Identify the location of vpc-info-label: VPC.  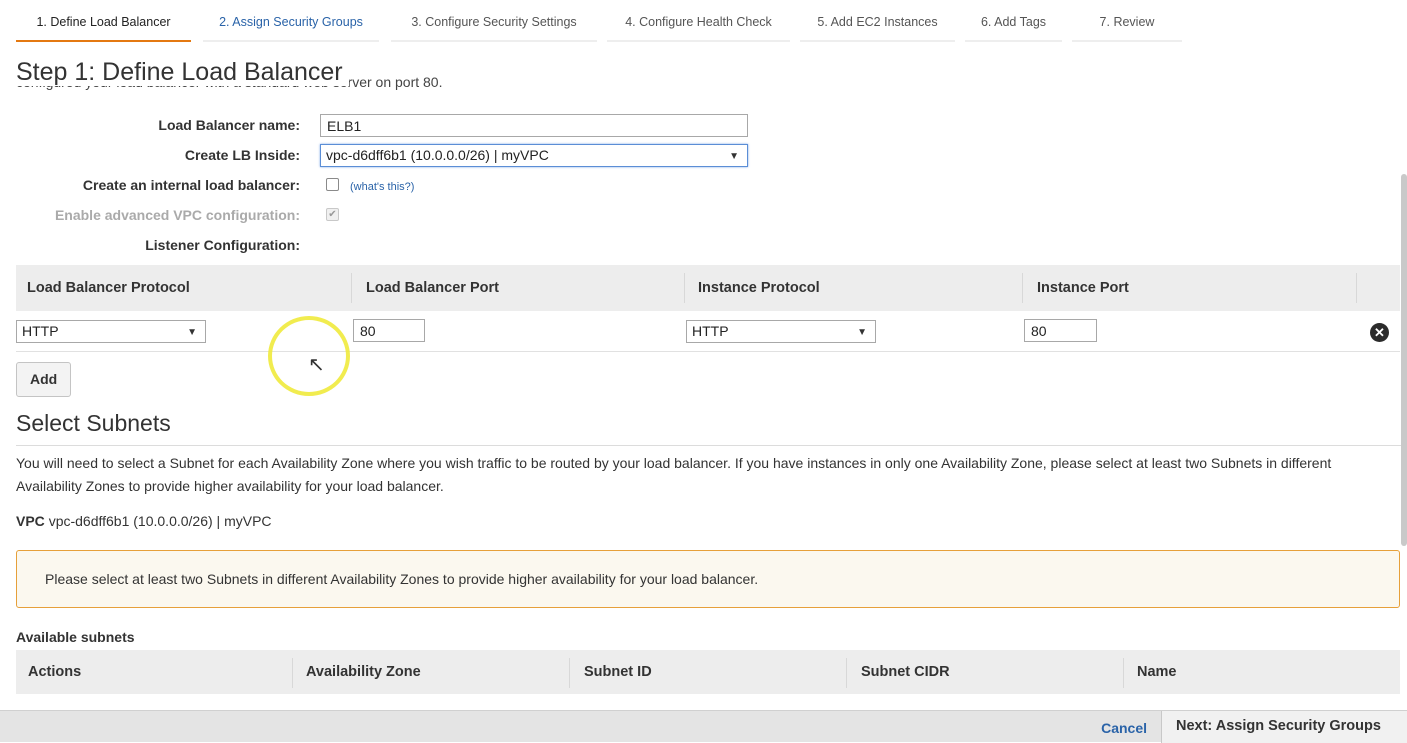
(30, 521).